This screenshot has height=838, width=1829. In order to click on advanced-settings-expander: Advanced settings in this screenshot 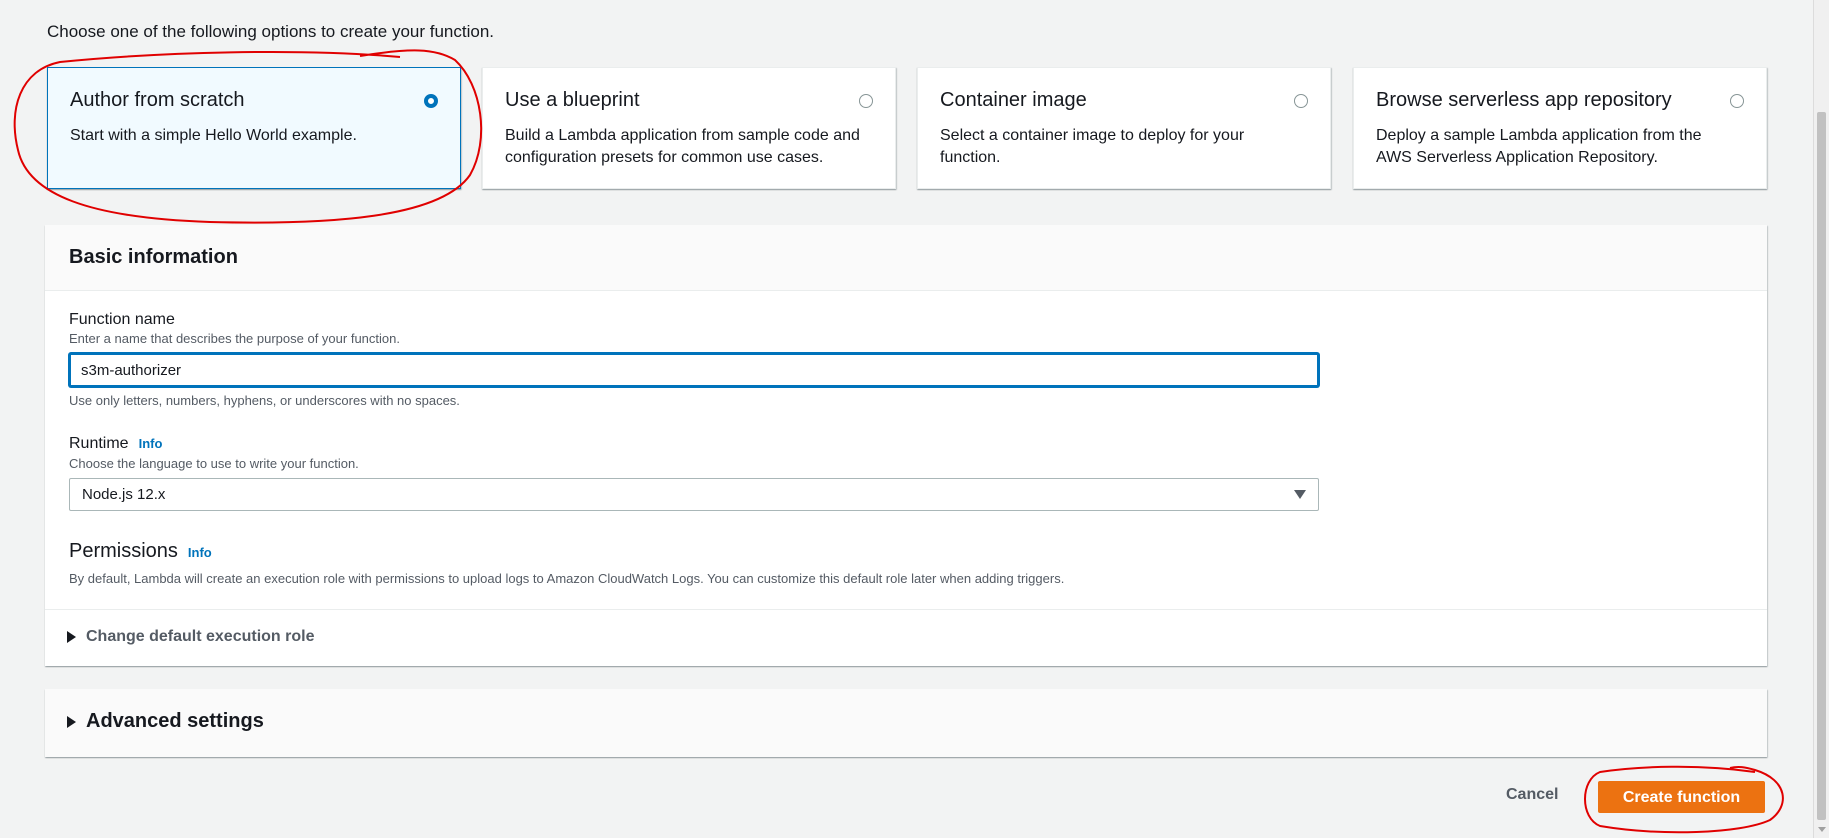, I will do `click(165, 721)`.